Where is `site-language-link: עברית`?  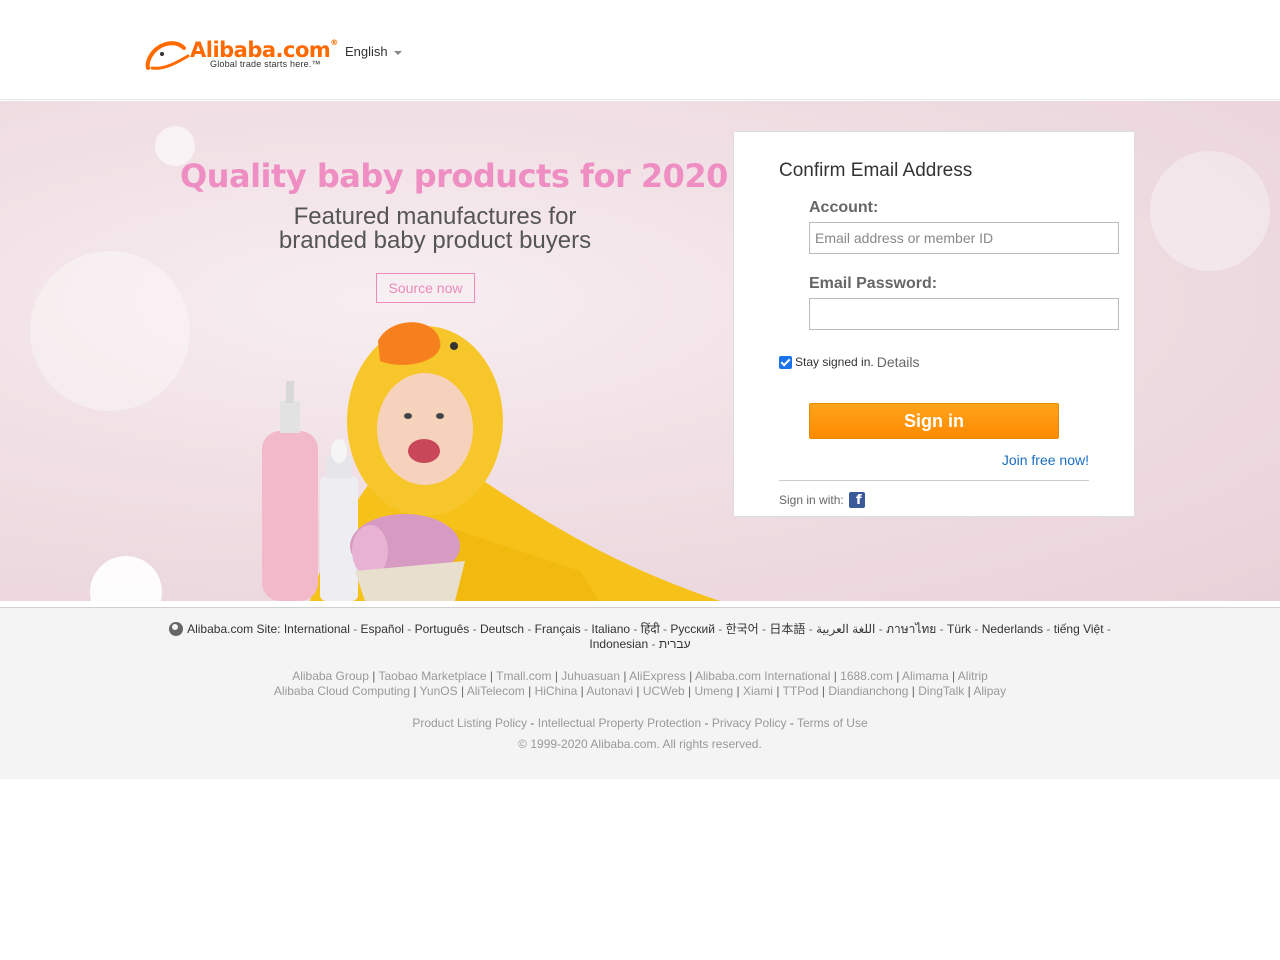 site-language-link: עברית is located at coordinates (675, 644).